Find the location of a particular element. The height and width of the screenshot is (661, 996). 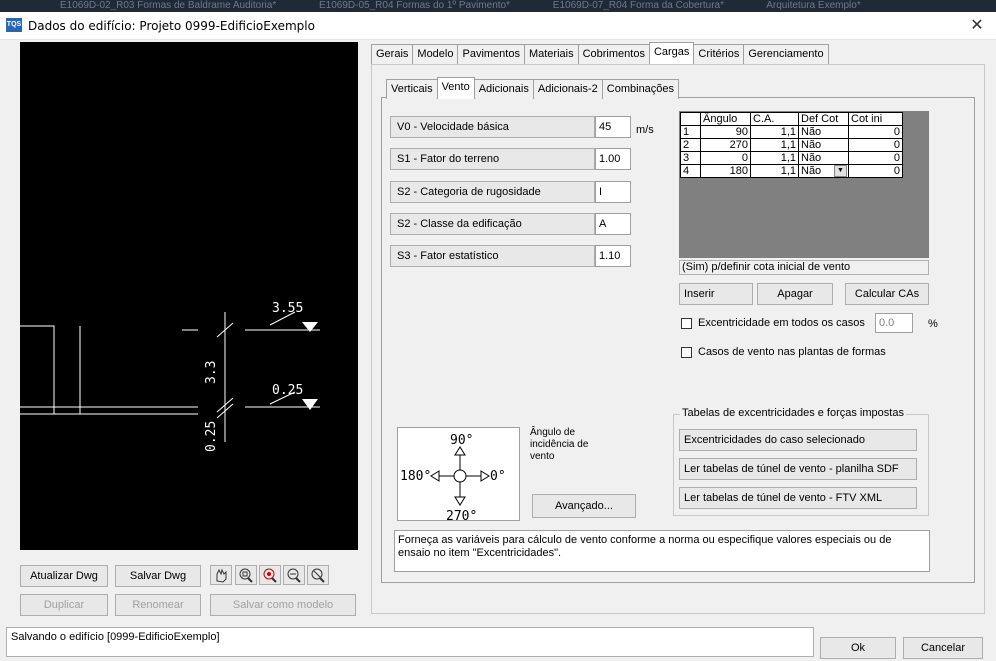

compass-caption: Ângulo de incidência de vento is located at coordinates (559, 444).